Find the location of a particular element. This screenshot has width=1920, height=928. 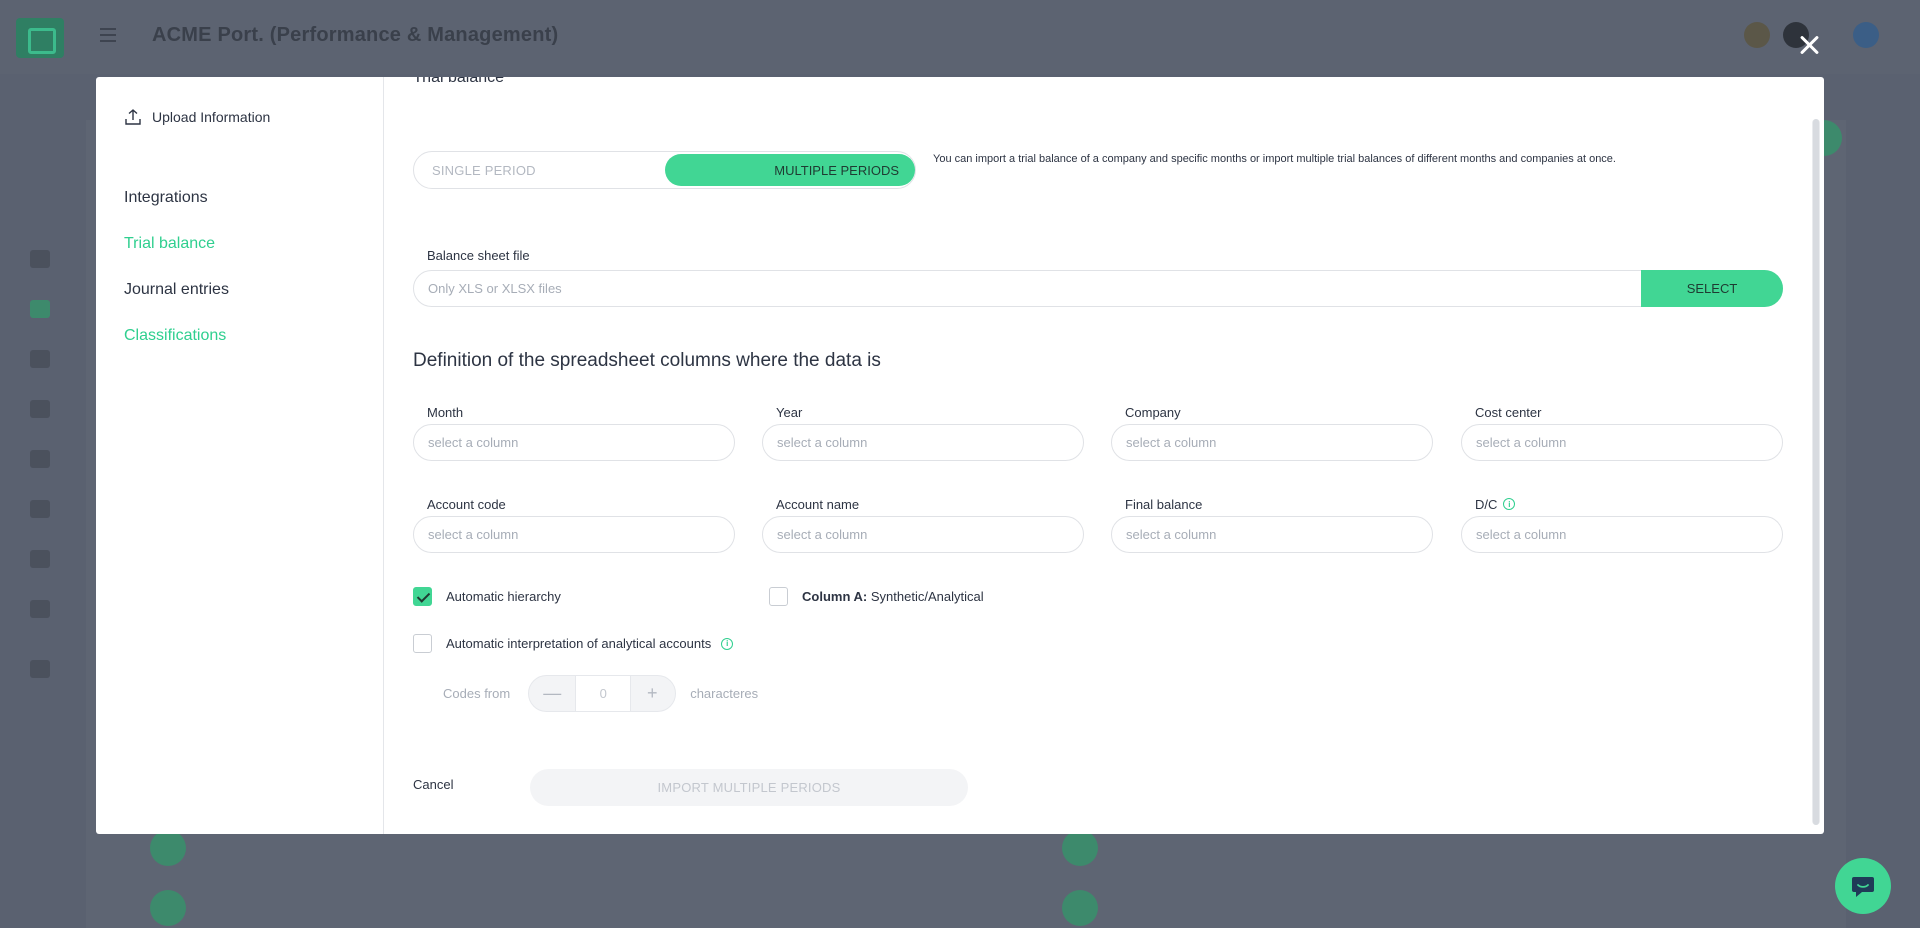

characters-value: 0 is located at coordinates (603, 693).